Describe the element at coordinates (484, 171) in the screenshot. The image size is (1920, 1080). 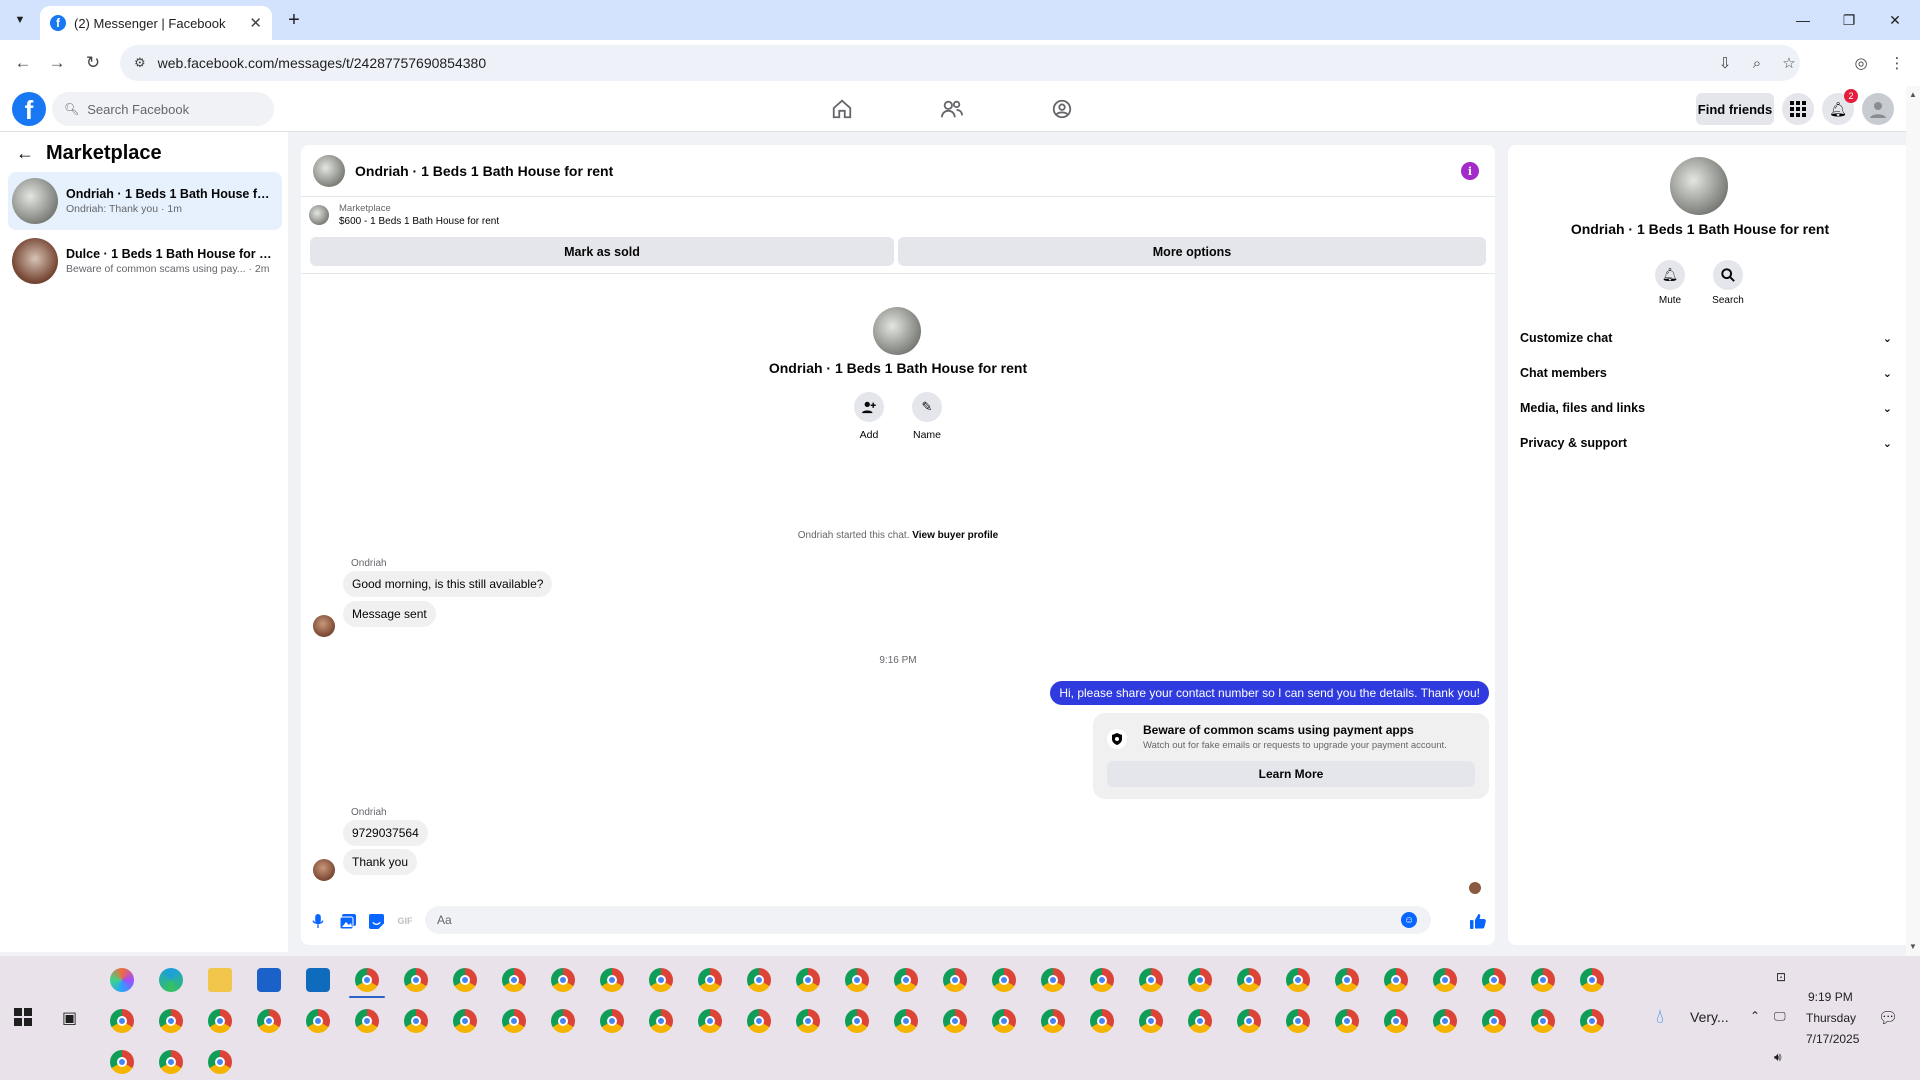
I see `chat-title: Ondriah · 1 Beds 1 Bath House for rent` at that location.